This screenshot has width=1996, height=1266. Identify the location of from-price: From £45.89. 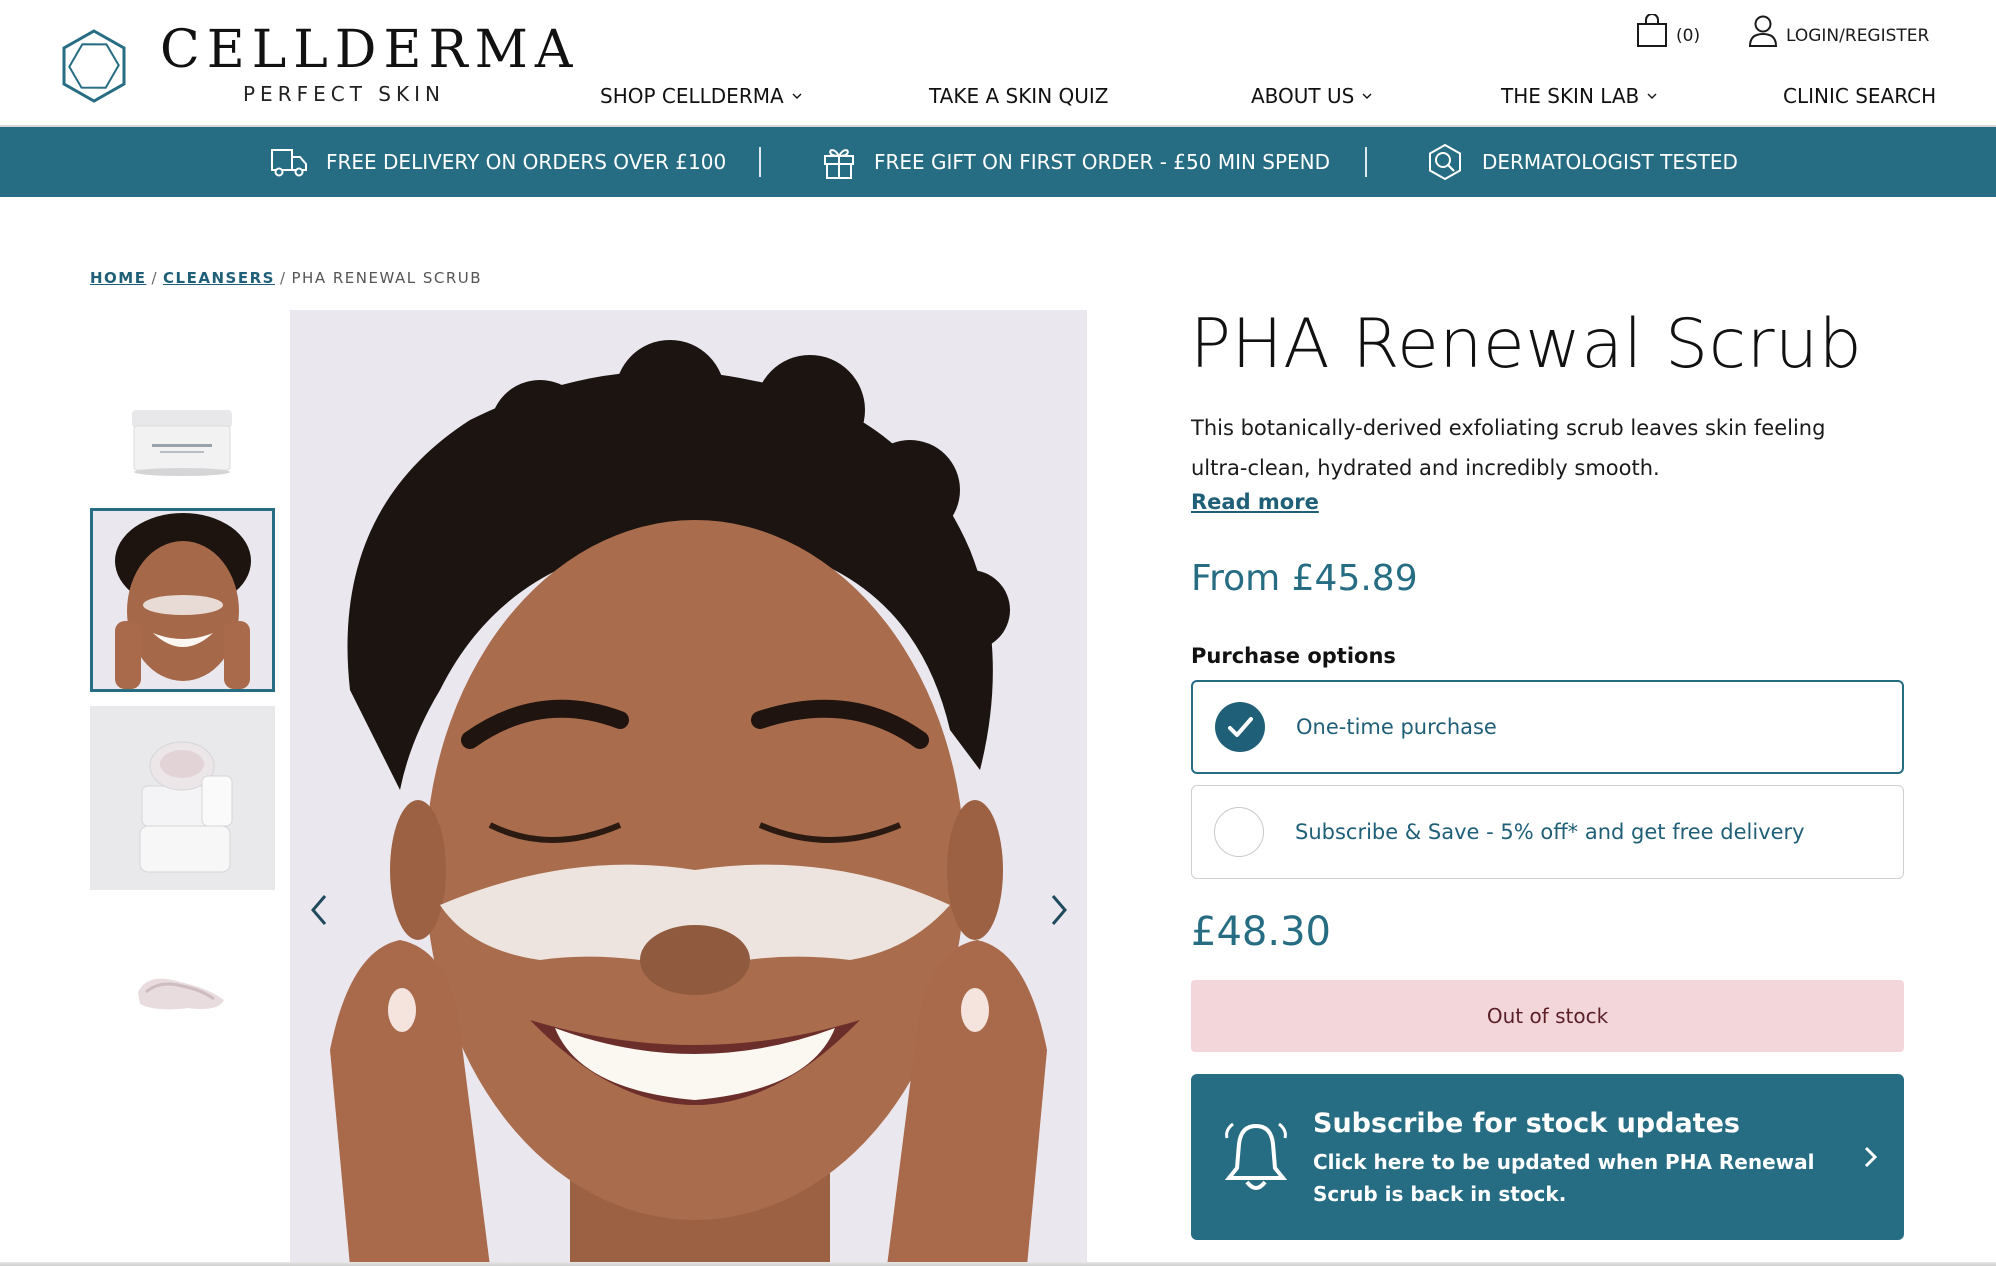
(1304, 578).